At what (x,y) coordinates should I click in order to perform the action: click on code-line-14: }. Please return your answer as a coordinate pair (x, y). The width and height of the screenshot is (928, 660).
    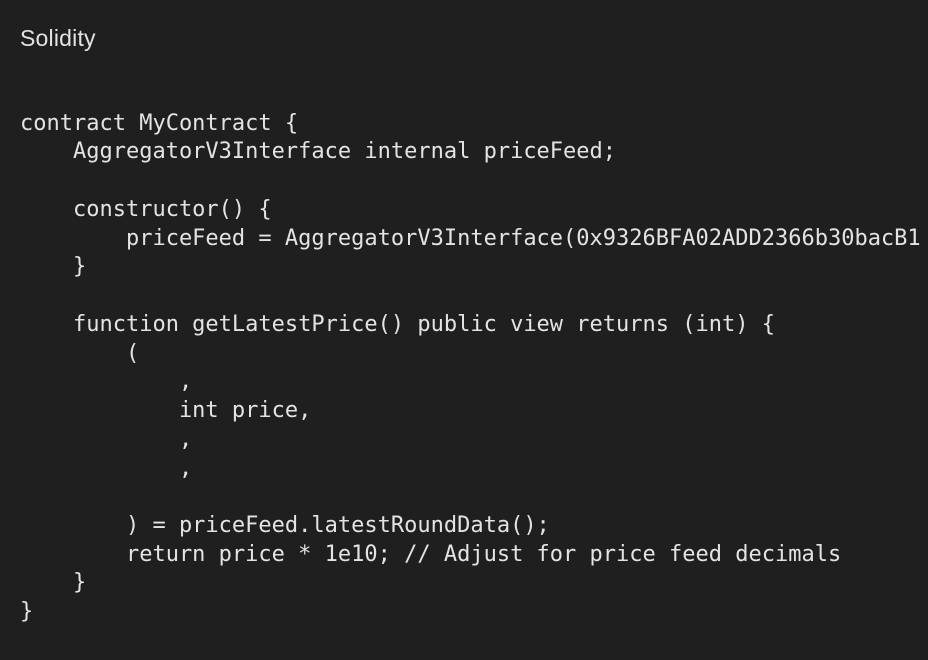
    Looking at the image, I should click on (53, 582).